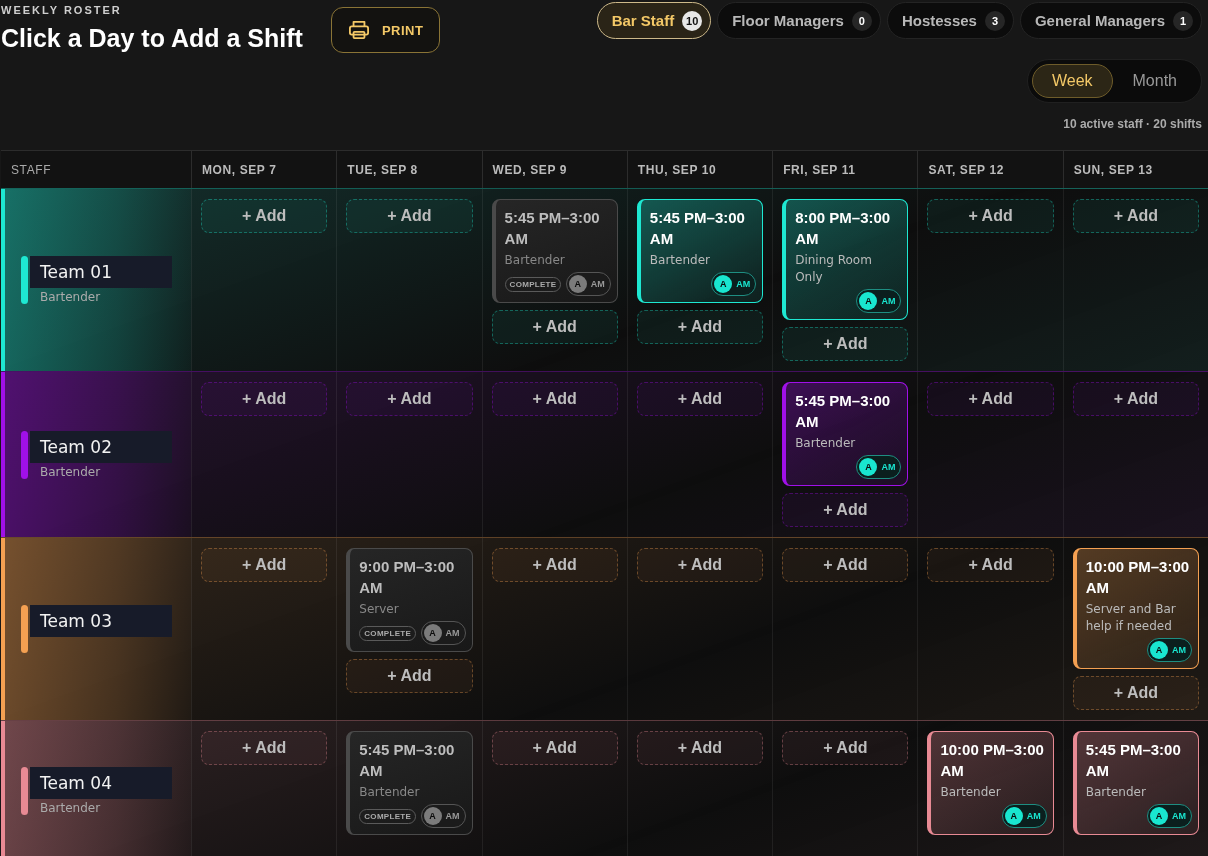  What do you see at coordinates (843, 228) in the screenshot?
I see `shift-time: 8:00 PM–3:00 AM` at bounding box center [843, 228].